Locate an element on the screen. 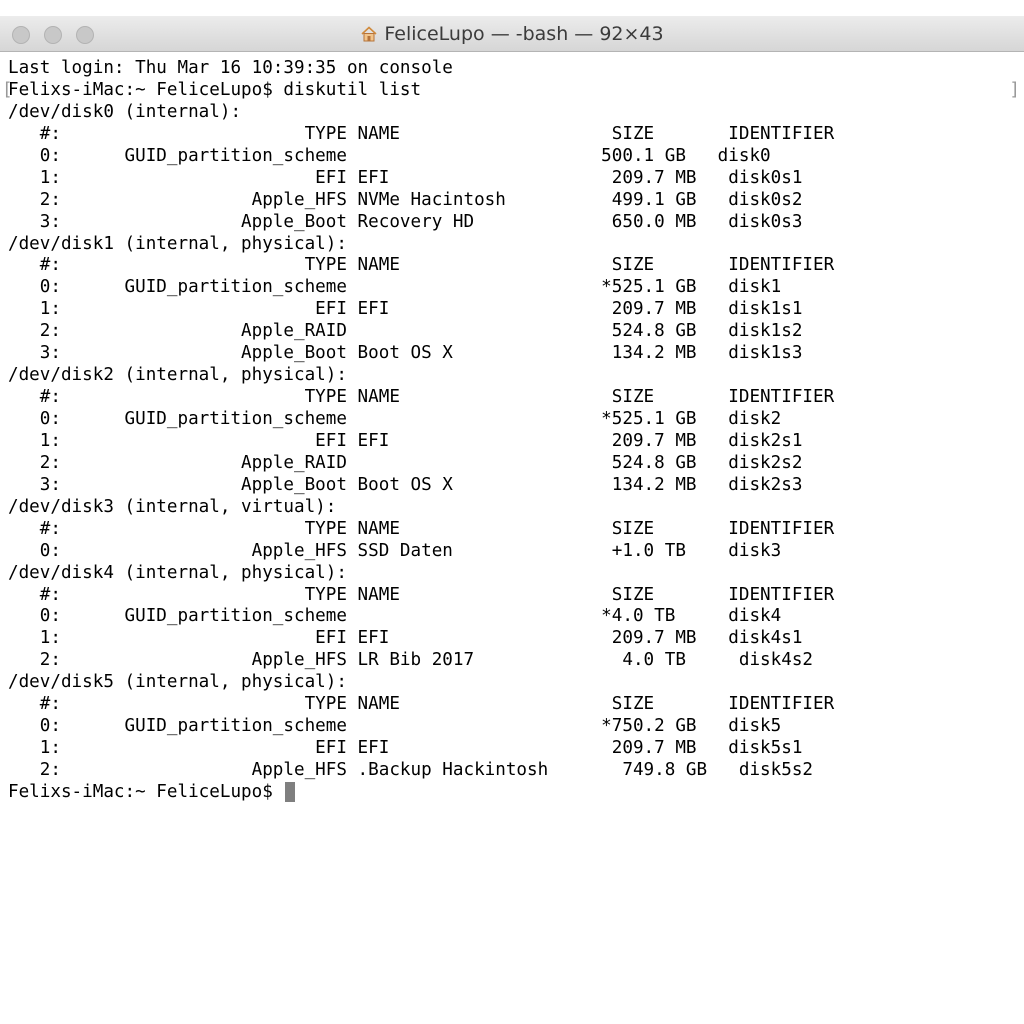 This screenshot has height=1024, width=1024. terminal-line: 2: Apple_RAID 524.8 GB disk1s2 is located at coordinates (405, 331).